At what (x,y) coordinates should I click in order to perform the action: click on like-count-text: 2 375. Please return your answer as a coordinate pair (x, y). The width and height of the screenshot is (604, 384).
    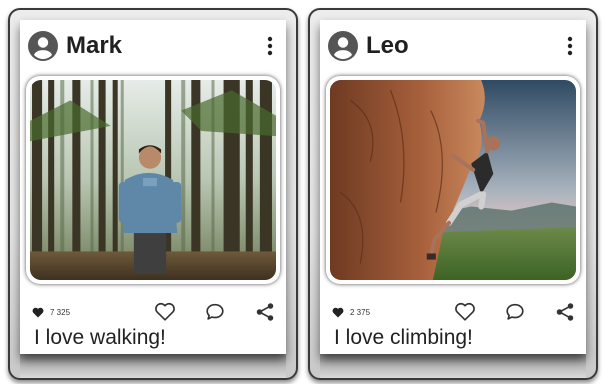
    Looking at the image, I should click on (360, 312).